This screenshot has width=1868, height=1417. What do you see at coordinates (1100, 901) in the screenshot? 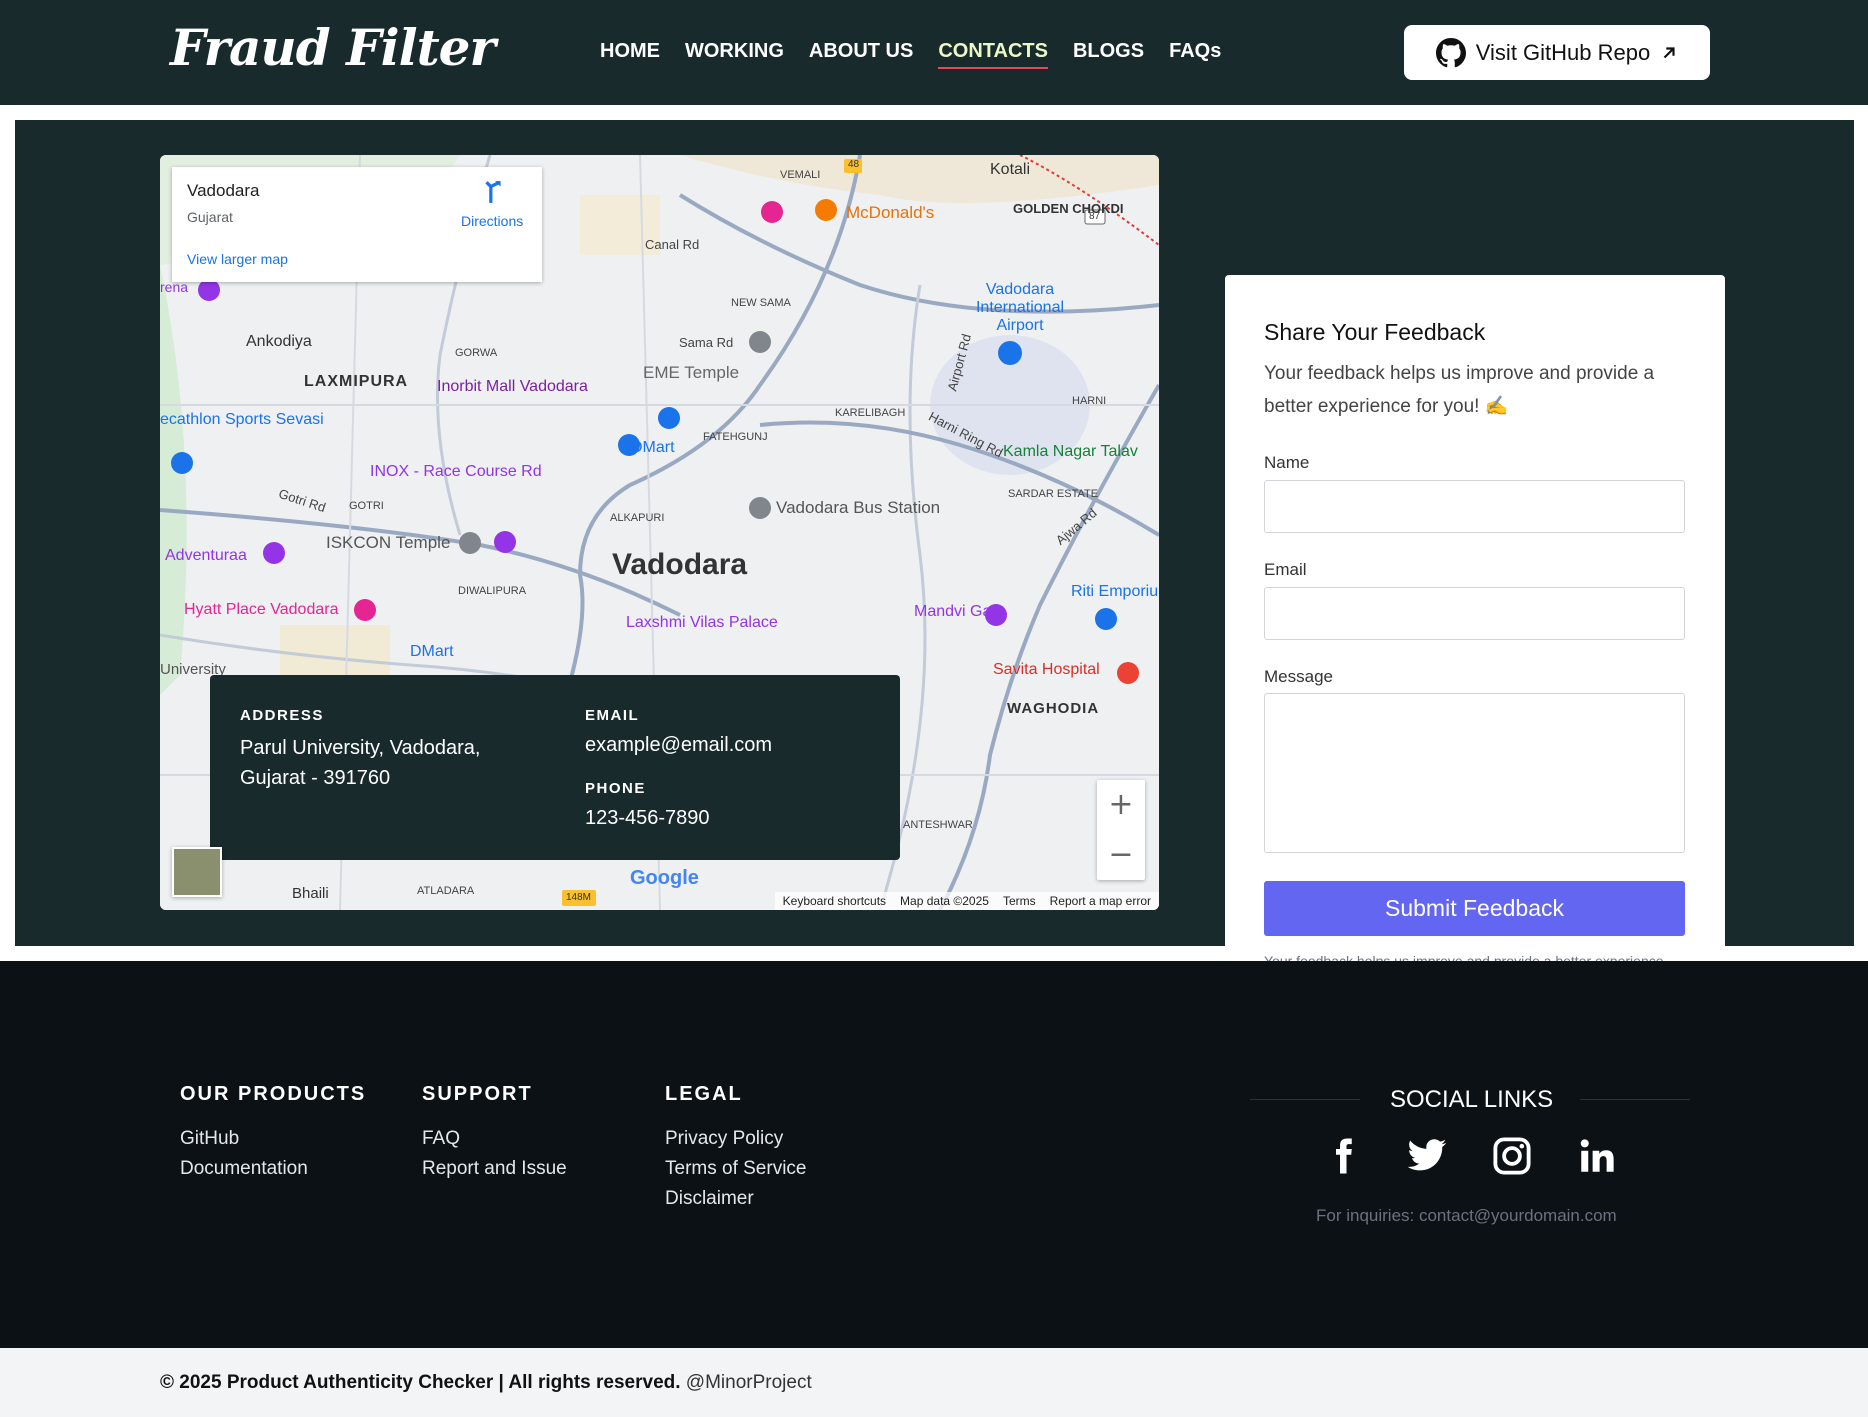
I see `report-map-error-link: Report a map error` at bounding box center [1100, 901].